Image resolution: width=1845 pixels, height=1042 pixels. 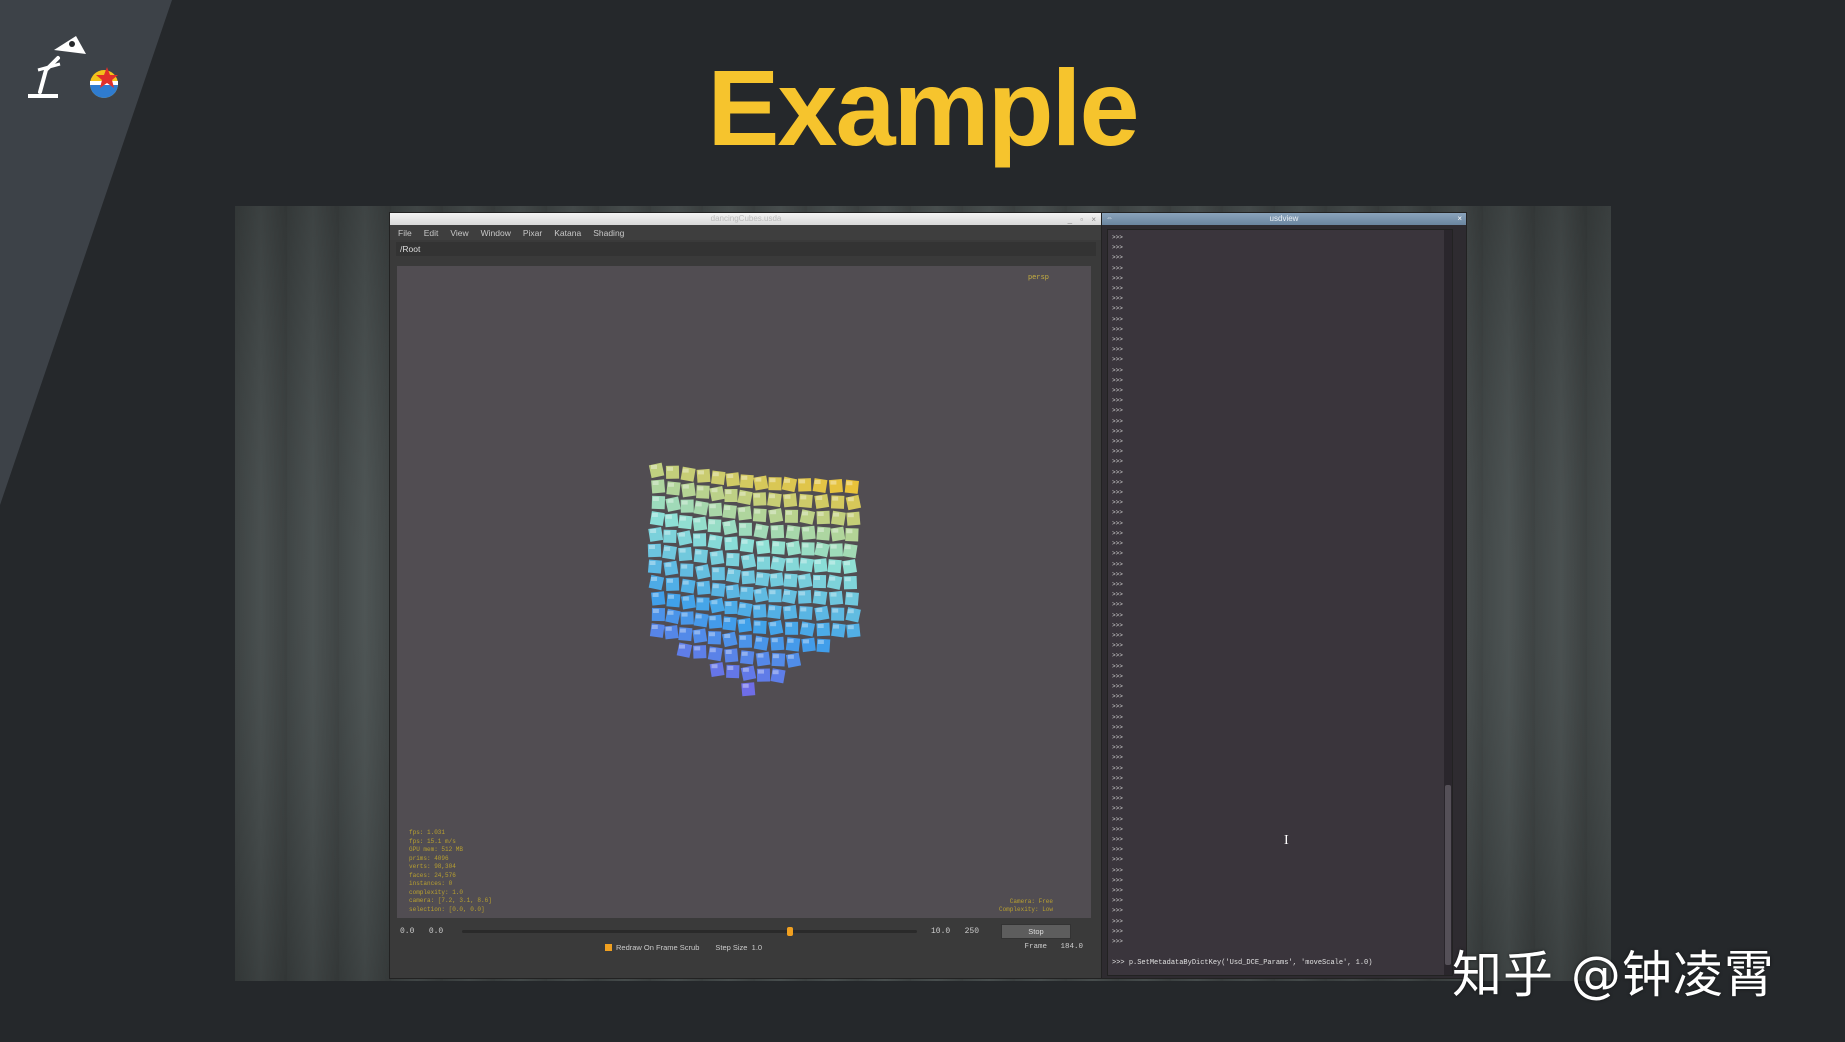 I want to click on scrollbar-thumb, so click(x=1448, y=875).